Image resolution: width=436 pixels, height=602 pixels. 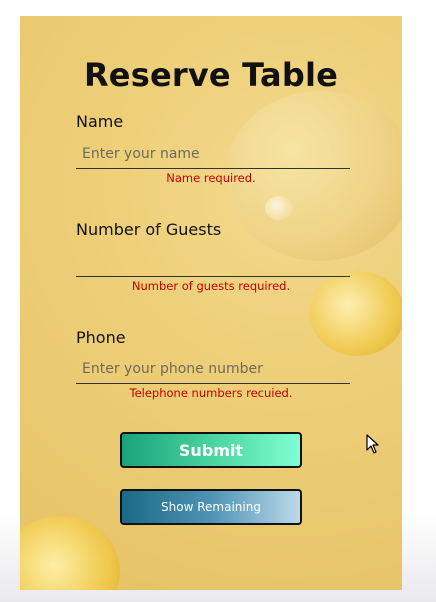 What do you see at coordinates (149, 229) in the screenshot?
I see `guests-label: Number of Guests` at bounding box center [149, 229].